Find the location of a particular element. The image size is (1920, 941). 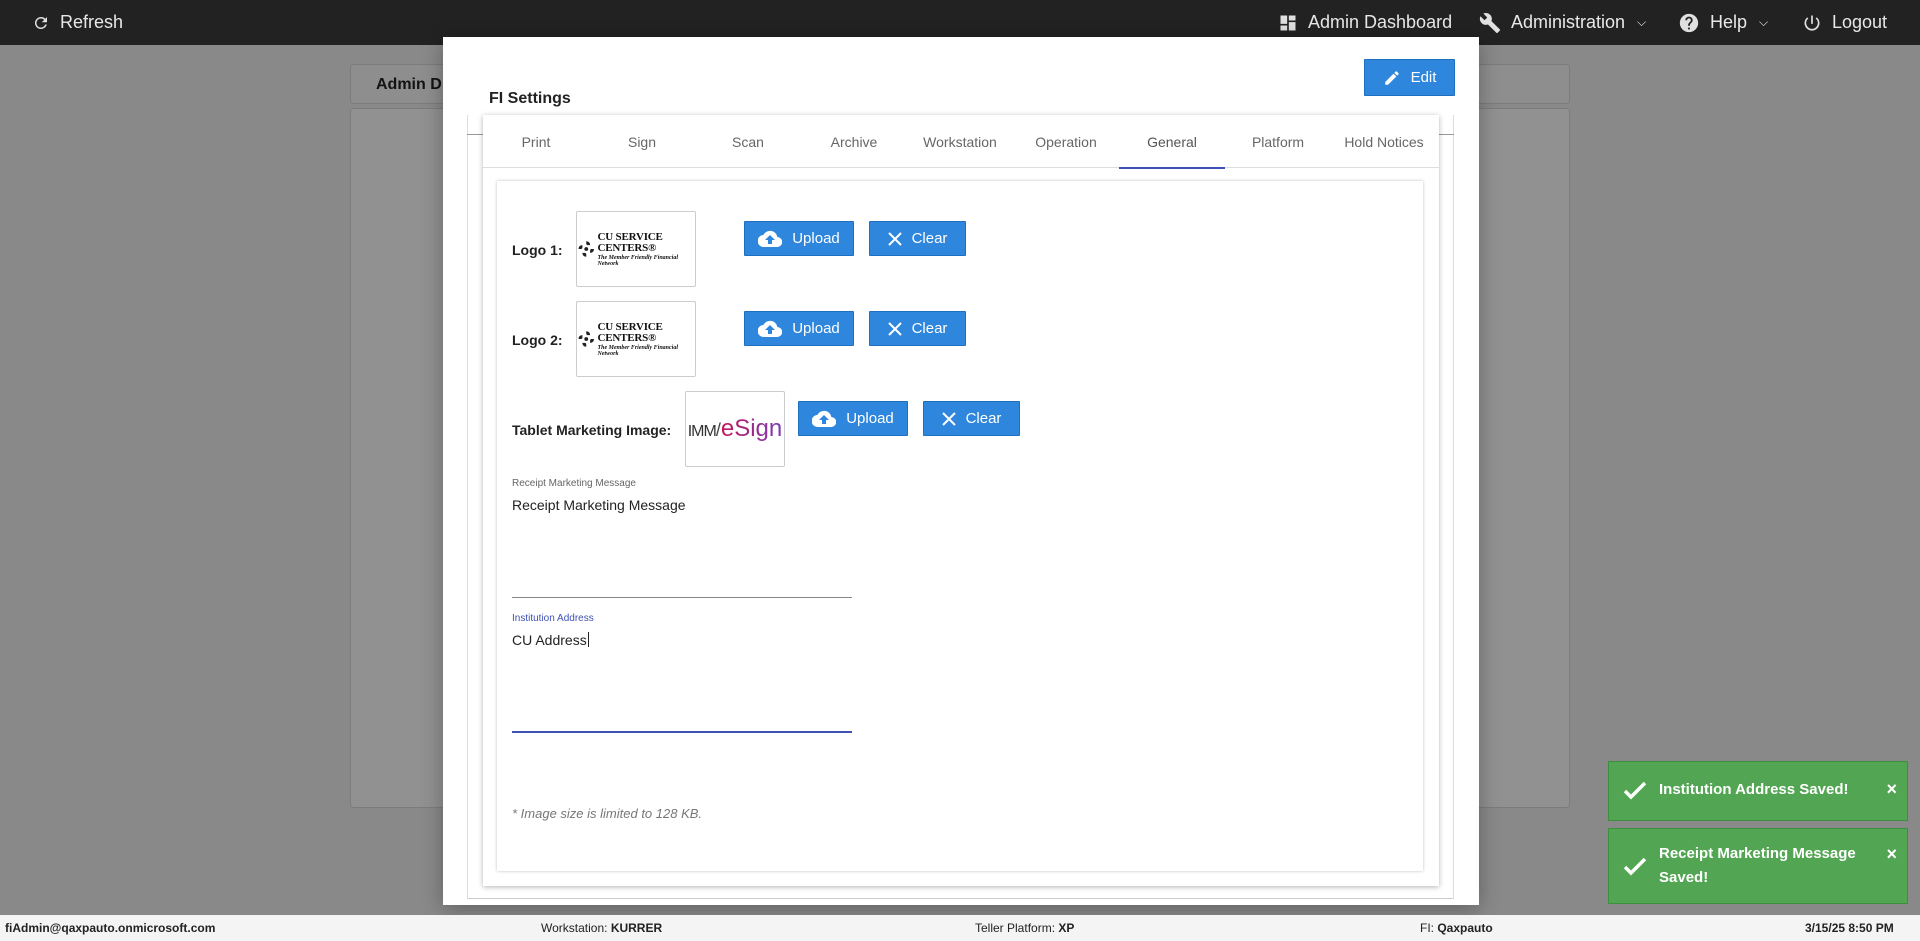

status-platform: Teller Platform: XP is located at coordinates (1024, 928).